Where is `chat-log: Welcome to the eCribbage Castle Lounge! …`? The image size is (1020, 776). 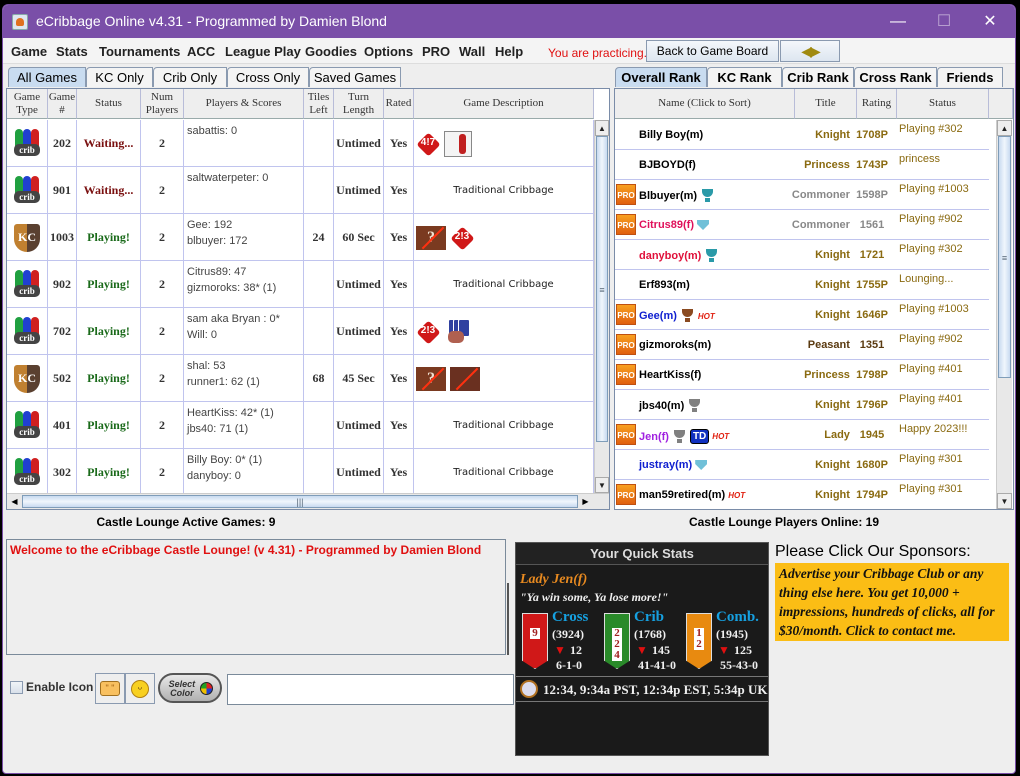 chat-log: Welcome to the eCribbage Castle Lounge! … is located at coordinates (256, 597).